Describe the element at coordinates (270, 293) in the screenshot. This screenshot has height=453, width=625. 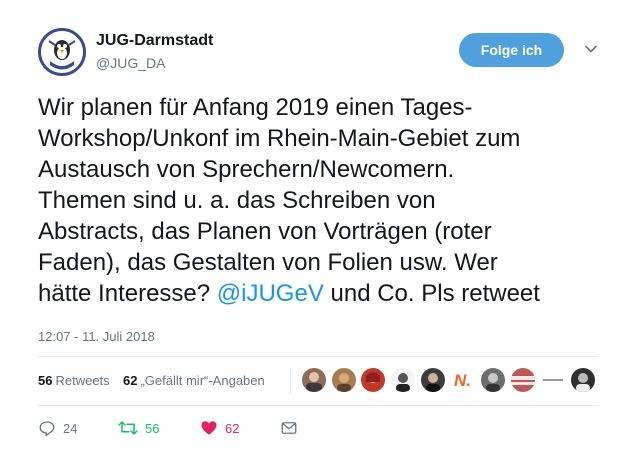
I see `mention-link: @iJUGeV` at that location.